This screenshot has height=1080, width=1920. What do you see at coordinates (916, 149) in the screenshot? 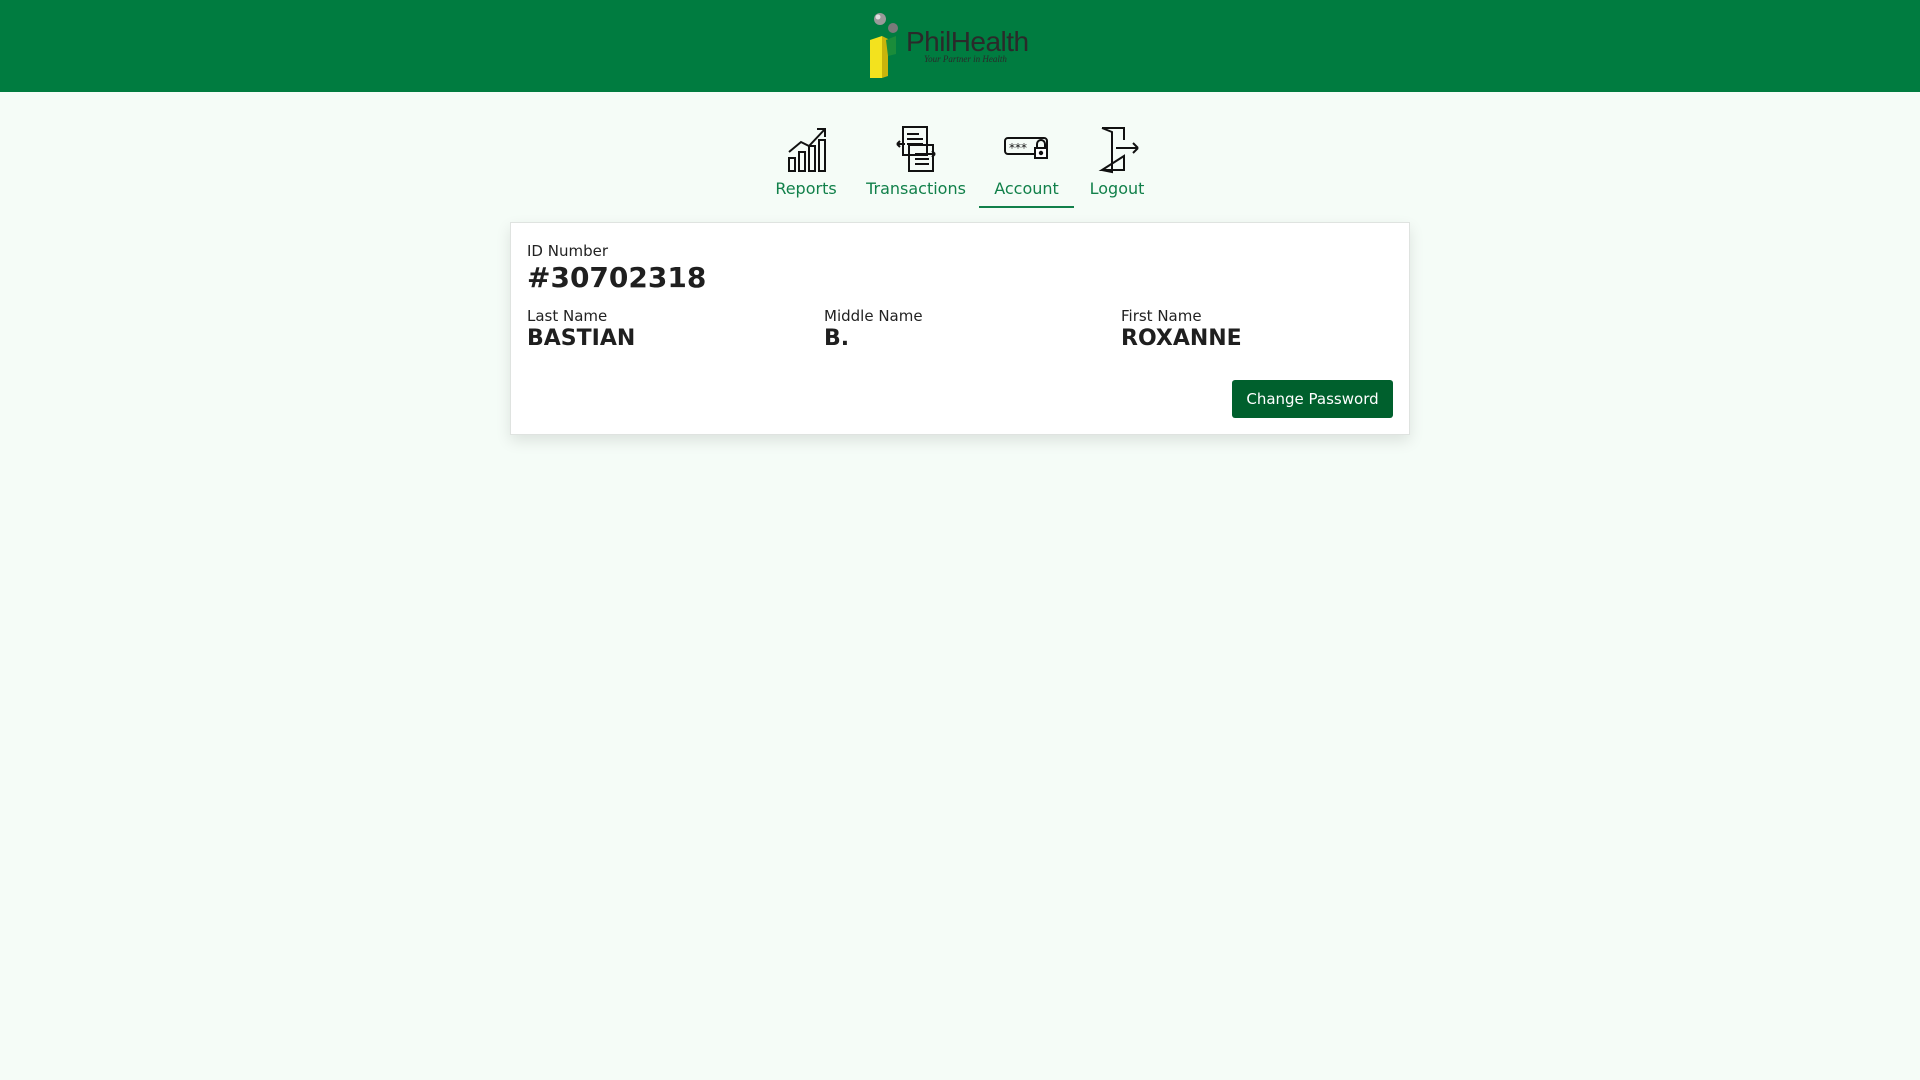
I see `documents-exchange-icon` at bounding box center [916, 149].